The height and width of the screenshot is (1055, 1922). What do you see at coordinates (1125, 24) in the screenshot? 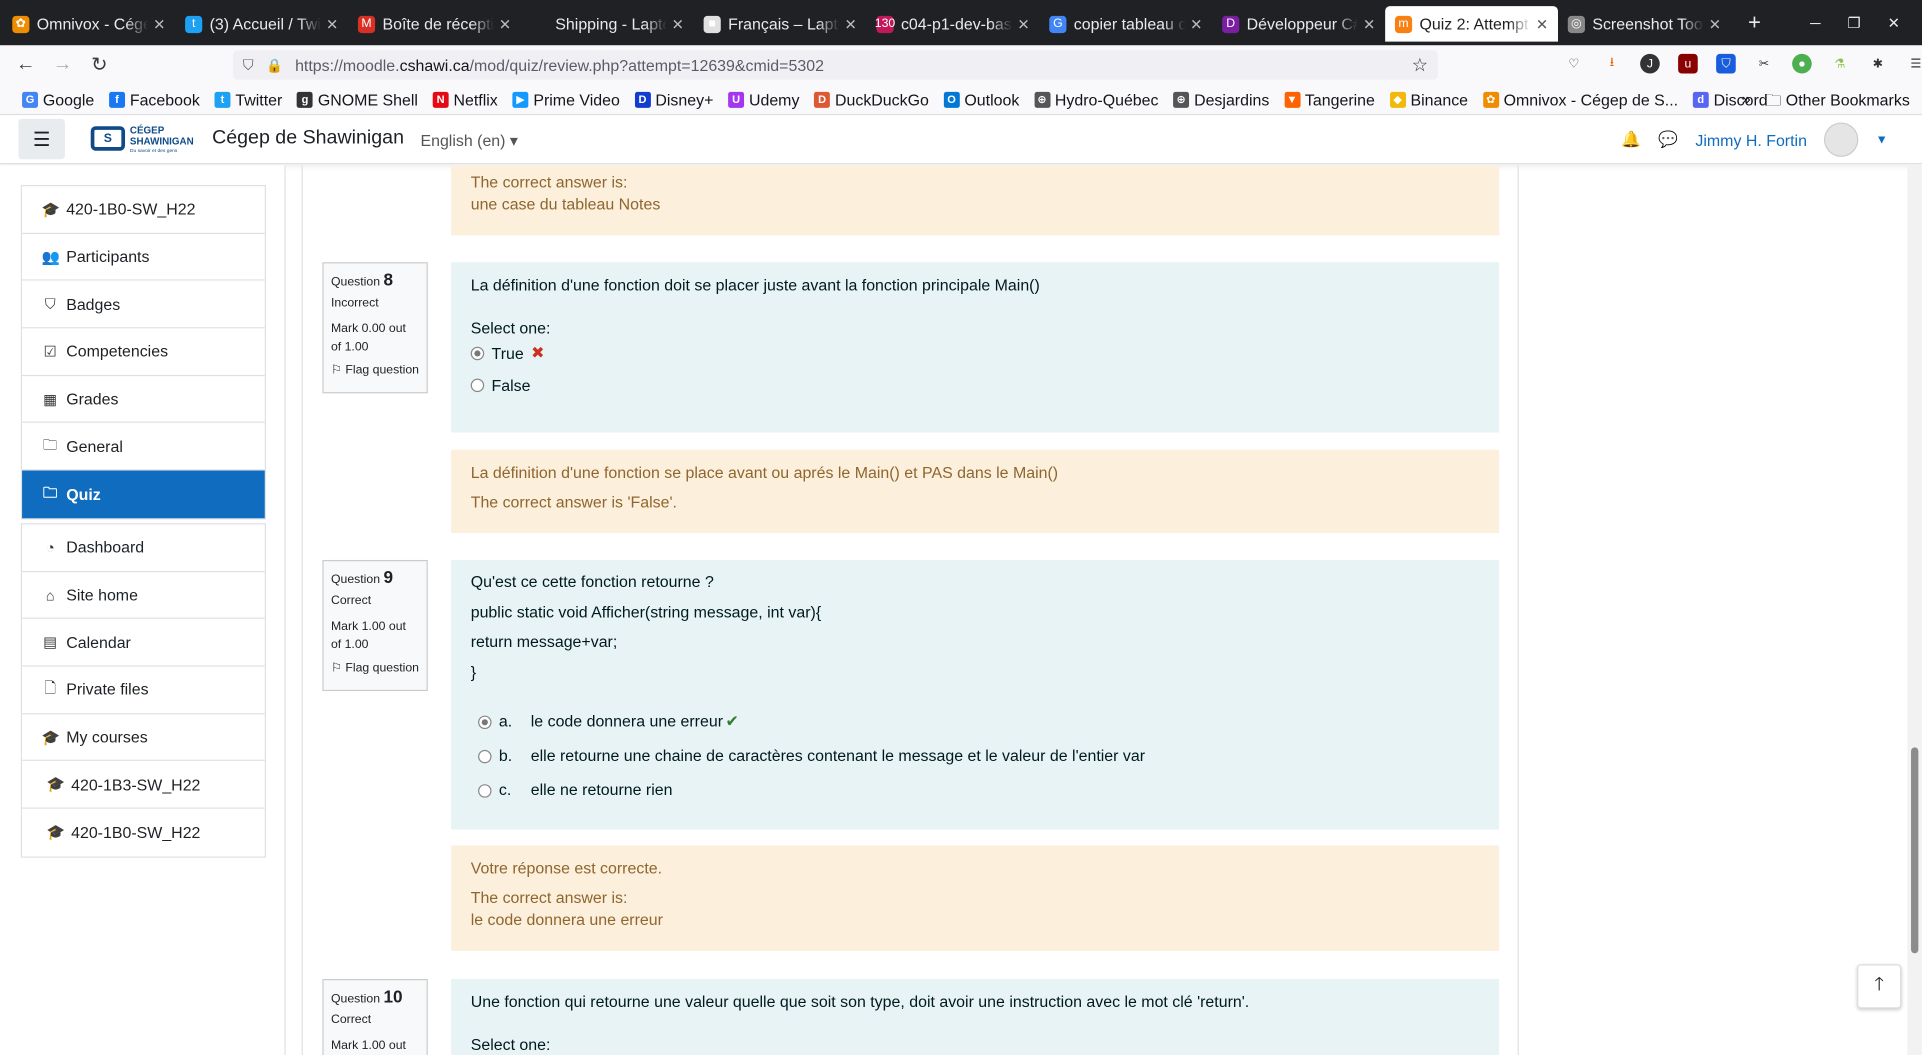
I see `tab-6: Gcopier tableau c# ✕` at bounding box center [1125, 24].